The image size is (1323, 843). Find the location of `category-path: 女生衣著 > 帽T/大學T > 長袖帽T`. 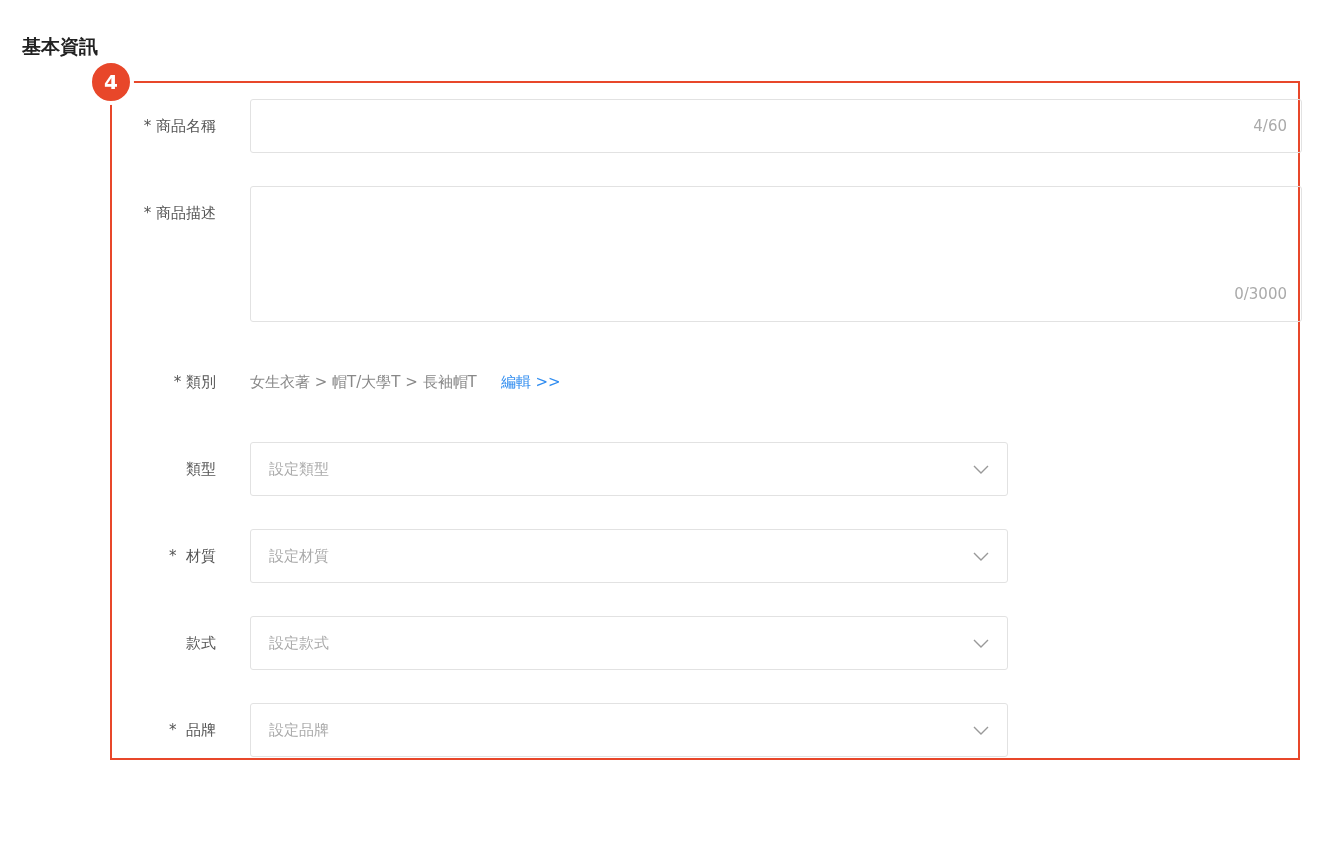

category-path: 女生衣著 > 帽T/大學T > 長袖帽T is located at coordinates (363, 382).